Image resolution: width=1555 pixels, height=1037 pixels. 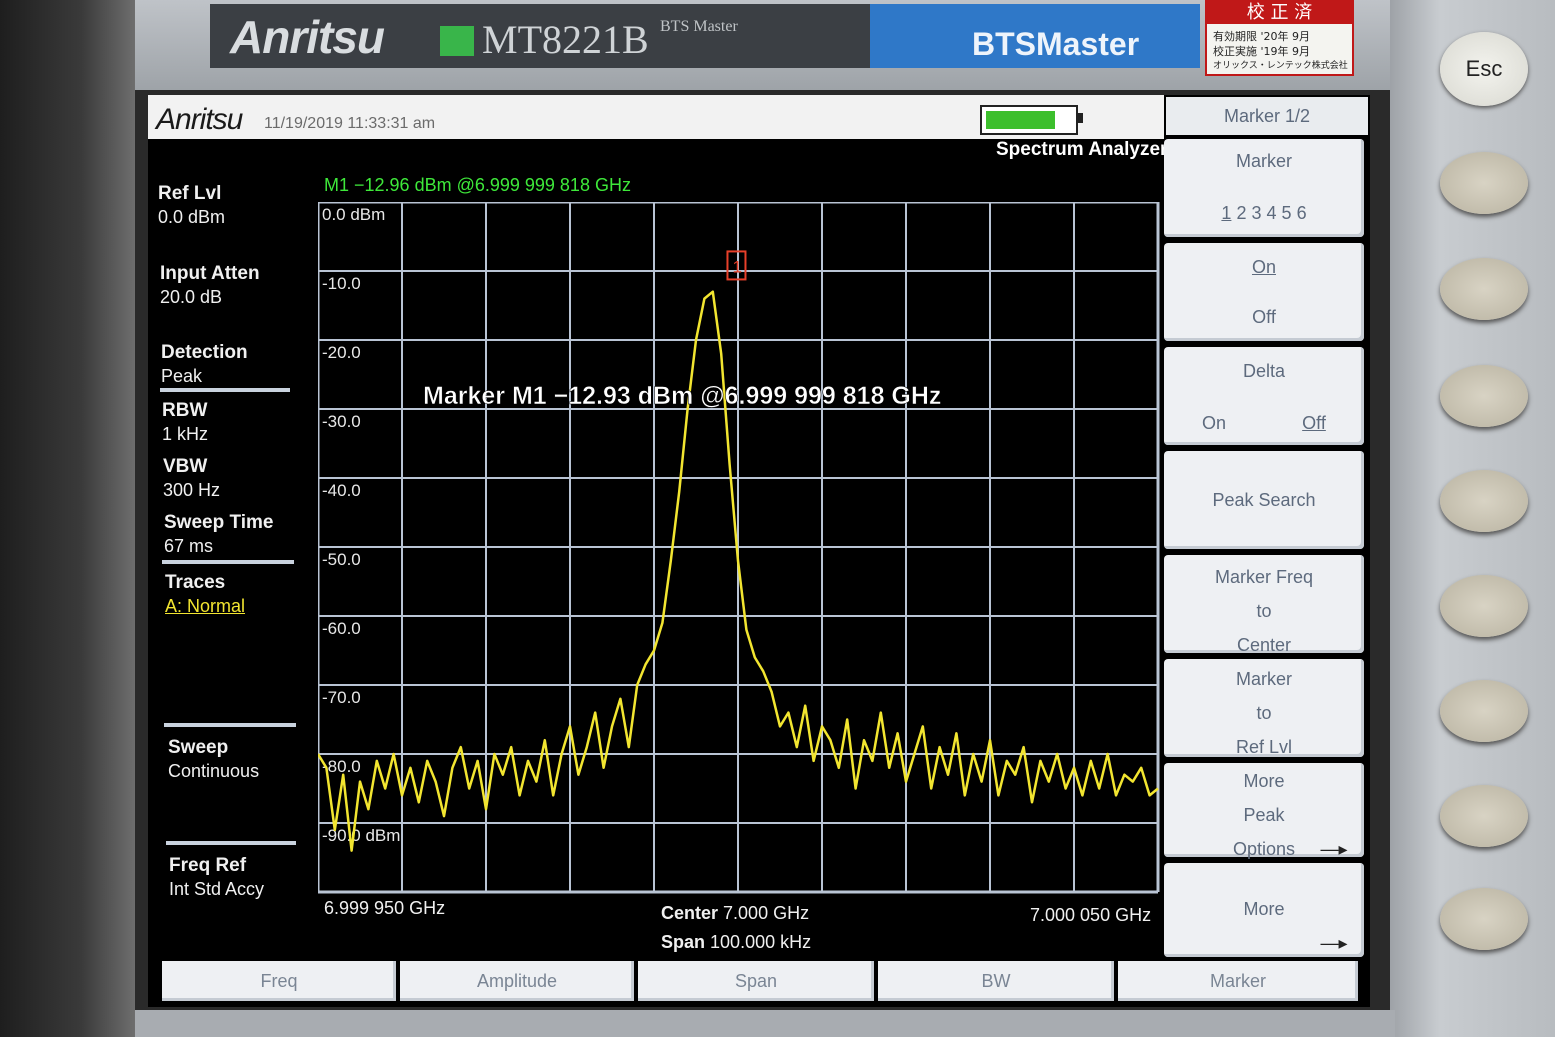 What do you see at coordinates (1264, 292) in the screenshot?
I see `softkey-marker-on-off: On Off` at bounding box center [1264, 292].